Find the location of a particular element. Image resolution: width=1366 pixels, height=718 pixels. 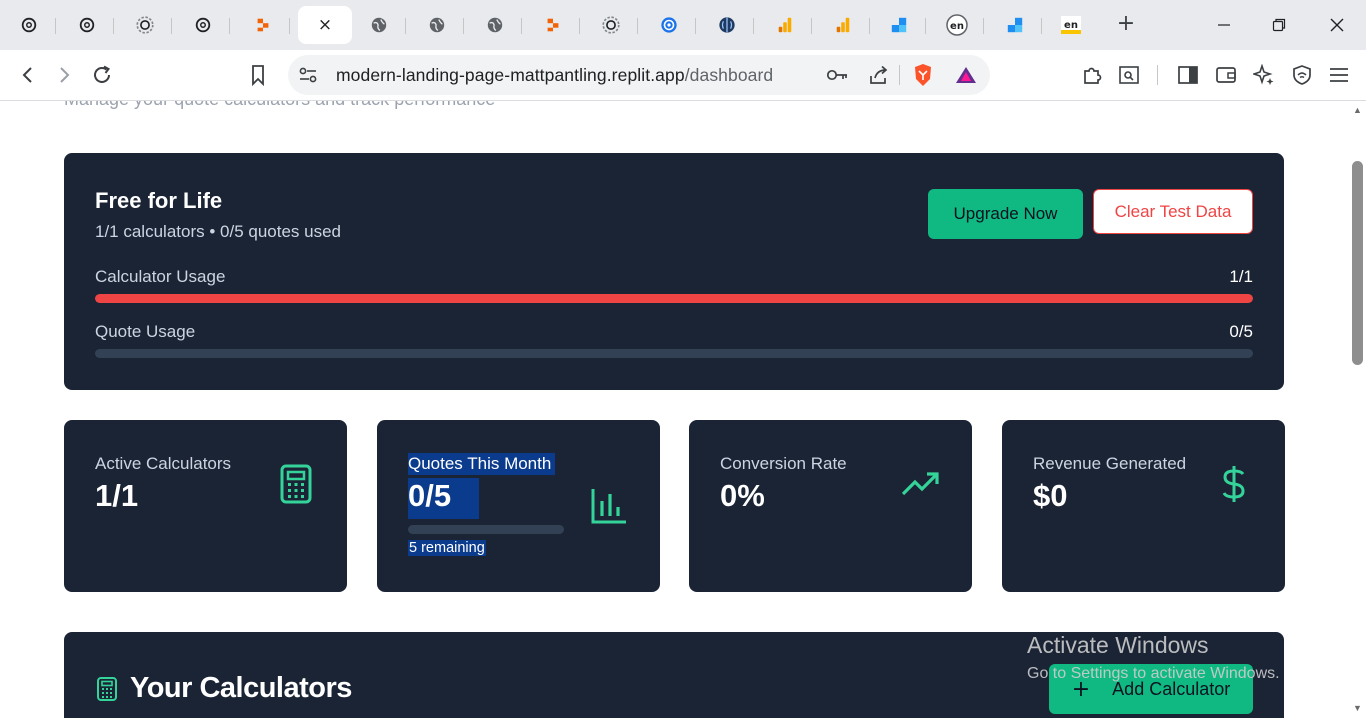

trending-up-icon is located at coordinates (920, 484).